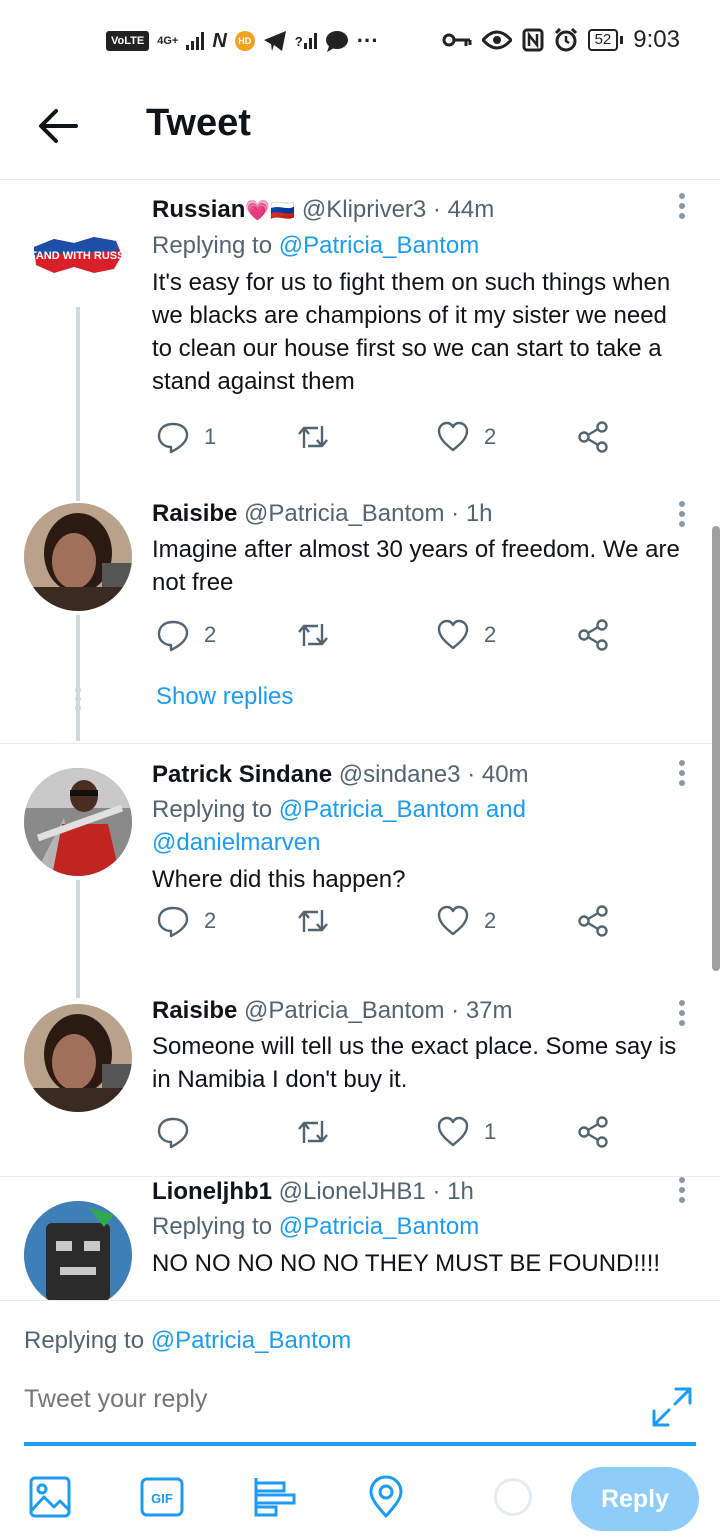 This screenshot has width=720, height=1540. Describe the element at coordinates (224, 697) in the screenshot. I see `show-replies-link: Show replies` at that location.